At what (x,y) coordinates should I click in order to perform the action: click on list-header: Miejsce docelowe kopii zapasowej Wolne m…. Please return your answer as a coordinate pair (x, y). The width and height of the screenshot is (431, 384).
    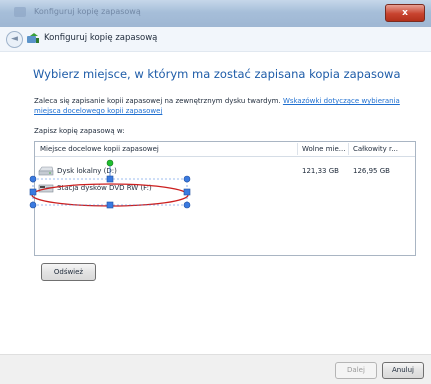
    Looking at the image, I should click on (225, 149).